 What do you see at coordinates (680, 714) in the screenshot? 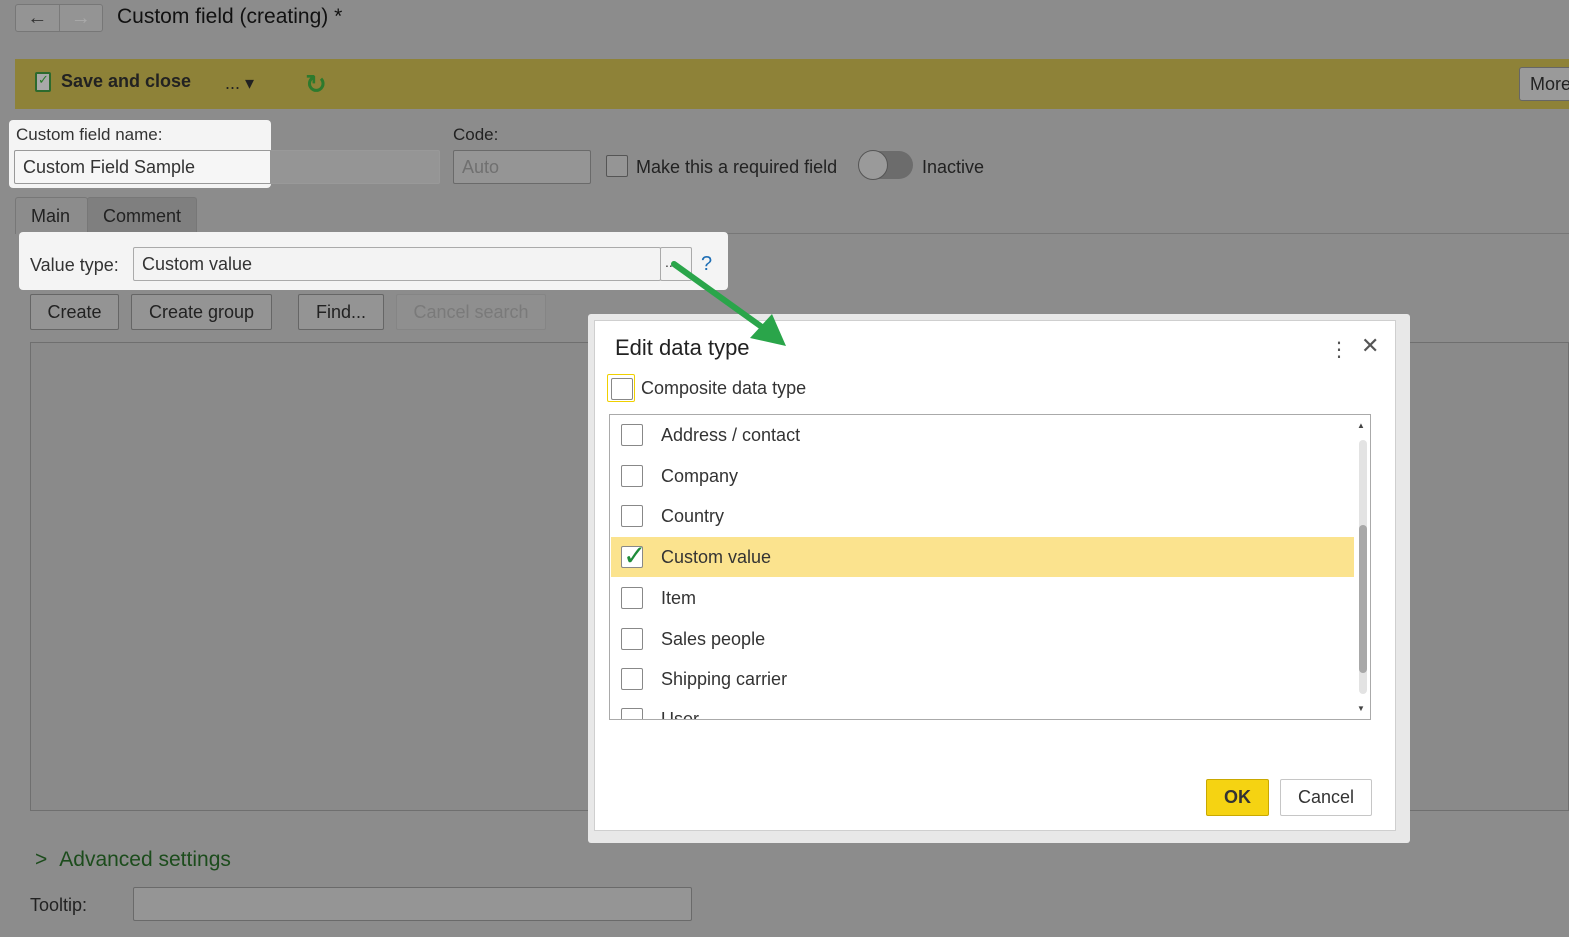
I see `item-label: User` at bounding box center [680, 714].